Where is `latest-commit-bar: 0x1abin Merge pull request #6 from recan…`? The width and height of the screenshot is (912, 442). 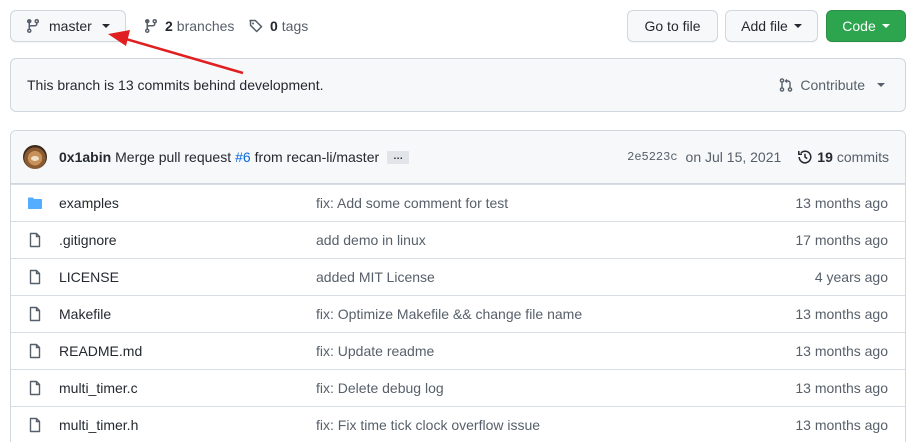
latest-commit-bar: 0x1abin Merge pull request #6 from recan… is located at coordinates (458, 157).